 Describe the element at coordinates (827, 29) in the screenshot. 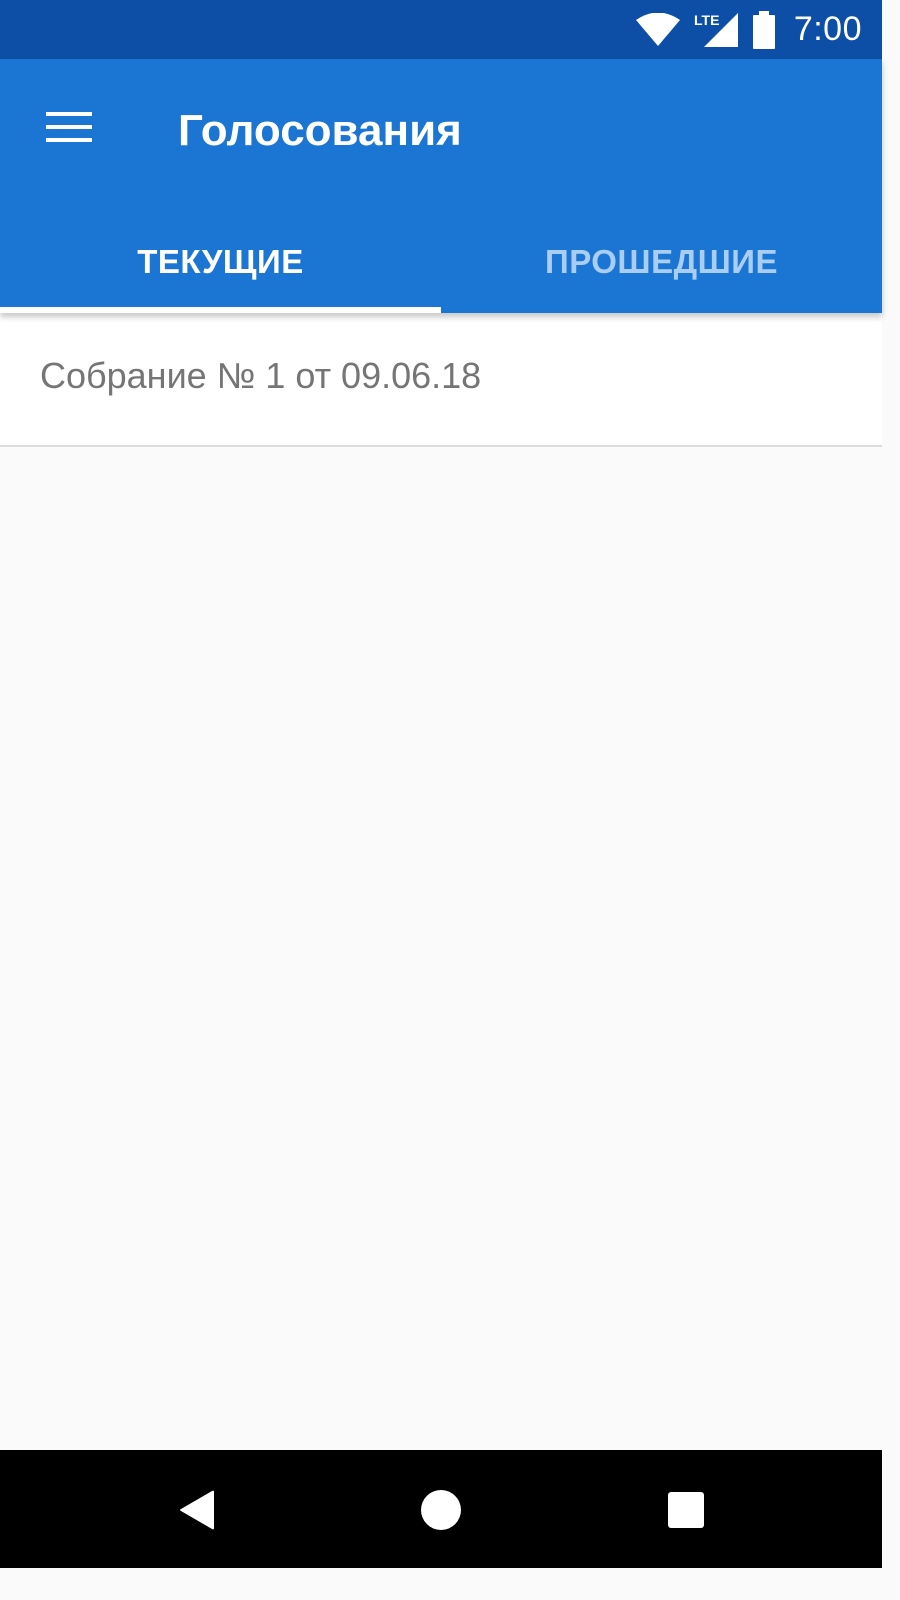

I see `status-clock: 7:00` at that location.